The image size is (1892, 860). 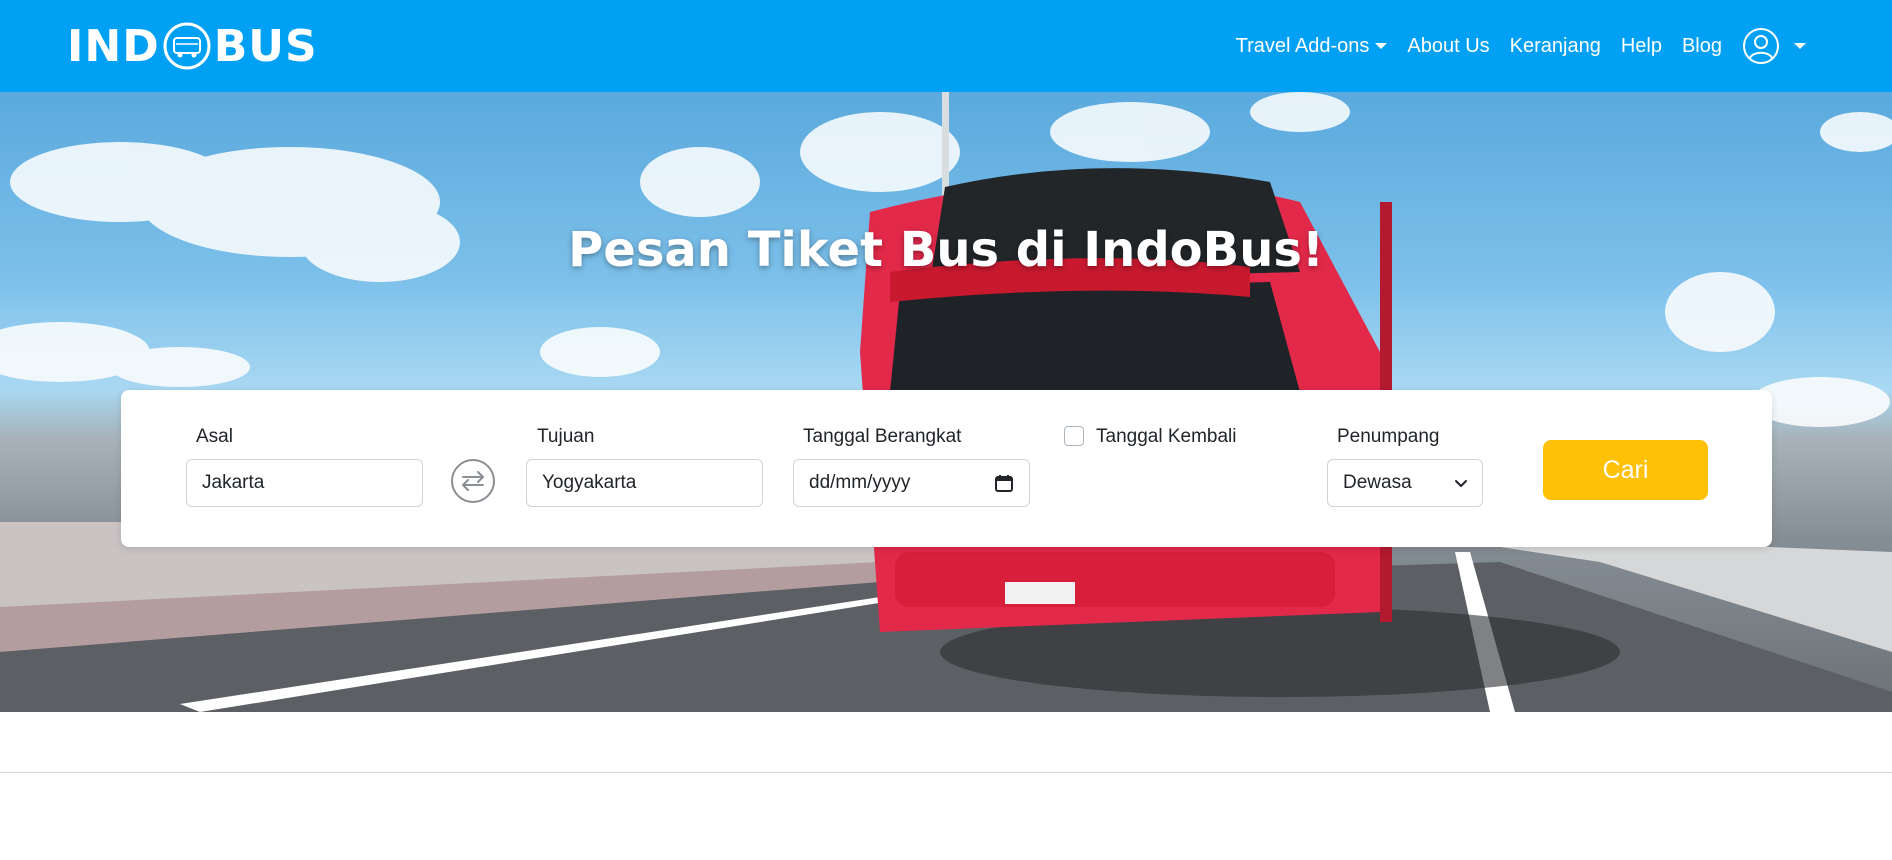 What do you see at coordinates (946, 772) in the screenshot?
I see `section-divider` at bounding box center [946, 772].